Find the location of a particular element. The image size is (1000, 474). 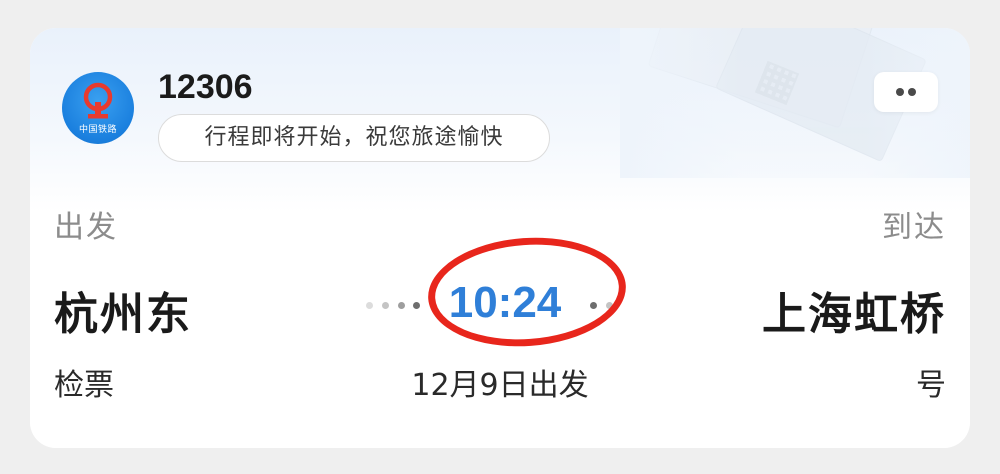

logo-text: 中国铁路 is located at coordinates (97, 130).